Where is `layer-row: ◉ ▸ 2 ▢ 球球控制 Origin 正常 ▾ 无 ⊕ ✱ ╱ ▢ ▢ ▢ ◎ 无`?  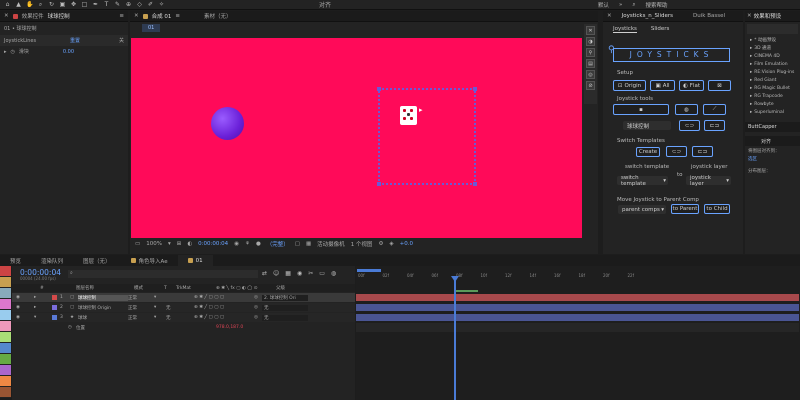
layer-row: ◉ ▸ 2 ▢ 球球控制 Origin 正常 ▾ 无 ⊕ ✱ ╱ ▢ ▢ ▢ ◎ 无 is located at coordinates (183, 307).